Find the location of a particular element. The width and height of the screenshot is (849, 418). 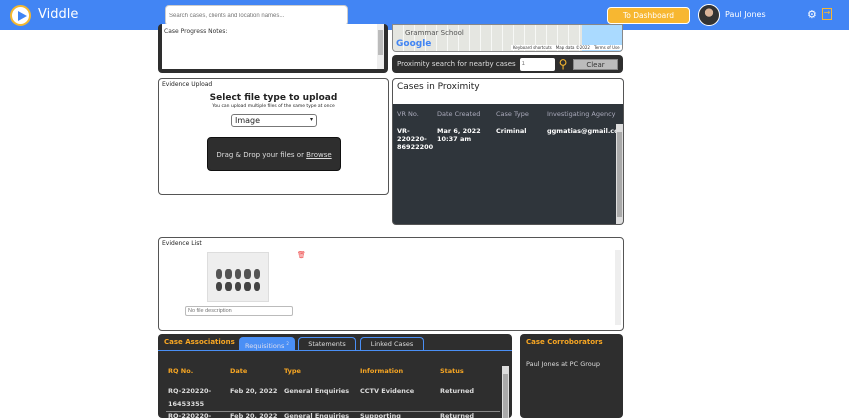

column-header: Date Created is located at coordinates (459, 114).